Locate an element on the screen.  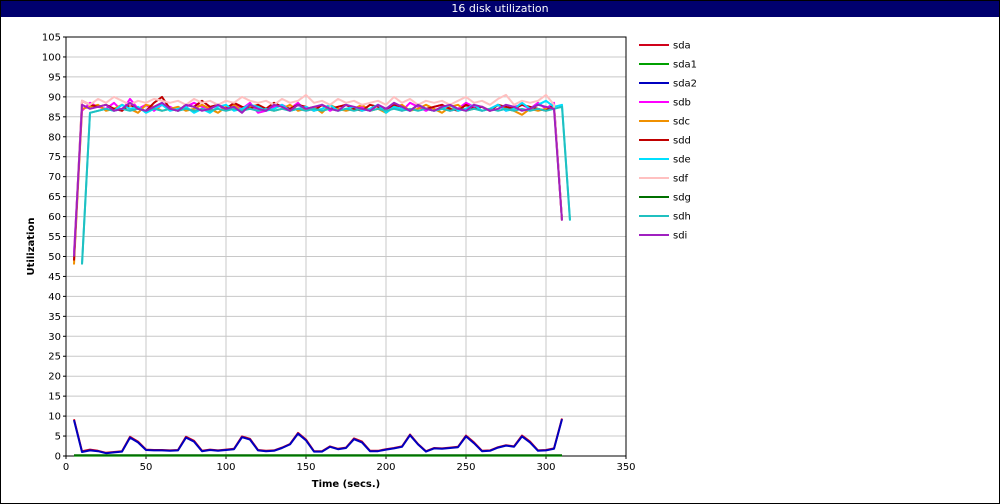
x-tick-label: 250 is located at coordinates (465, 467).